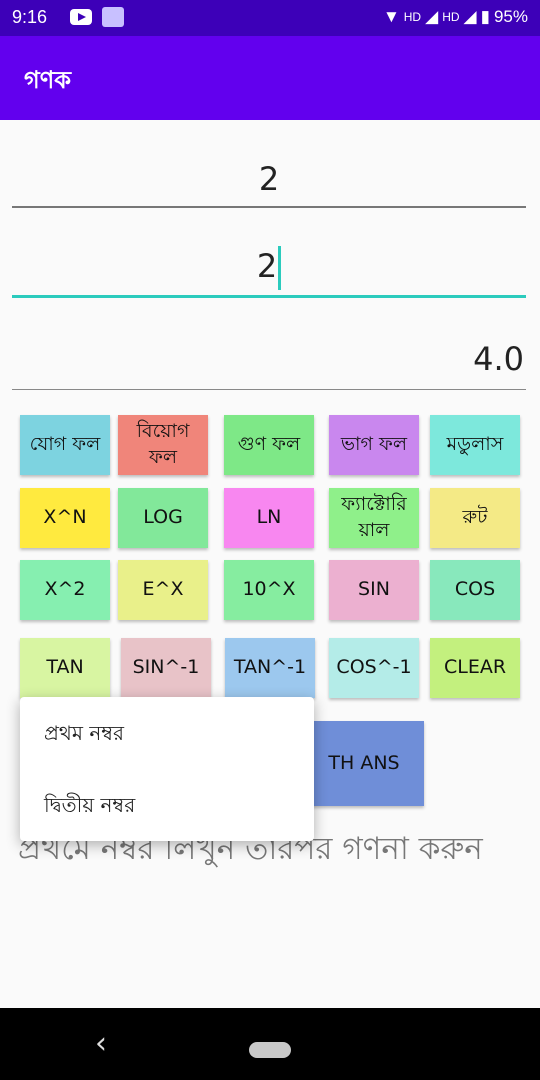  What do you see at coordinates (269, 365) in the screenshot?
I see `result-display: 4.0` at bounding box center [269, 365].